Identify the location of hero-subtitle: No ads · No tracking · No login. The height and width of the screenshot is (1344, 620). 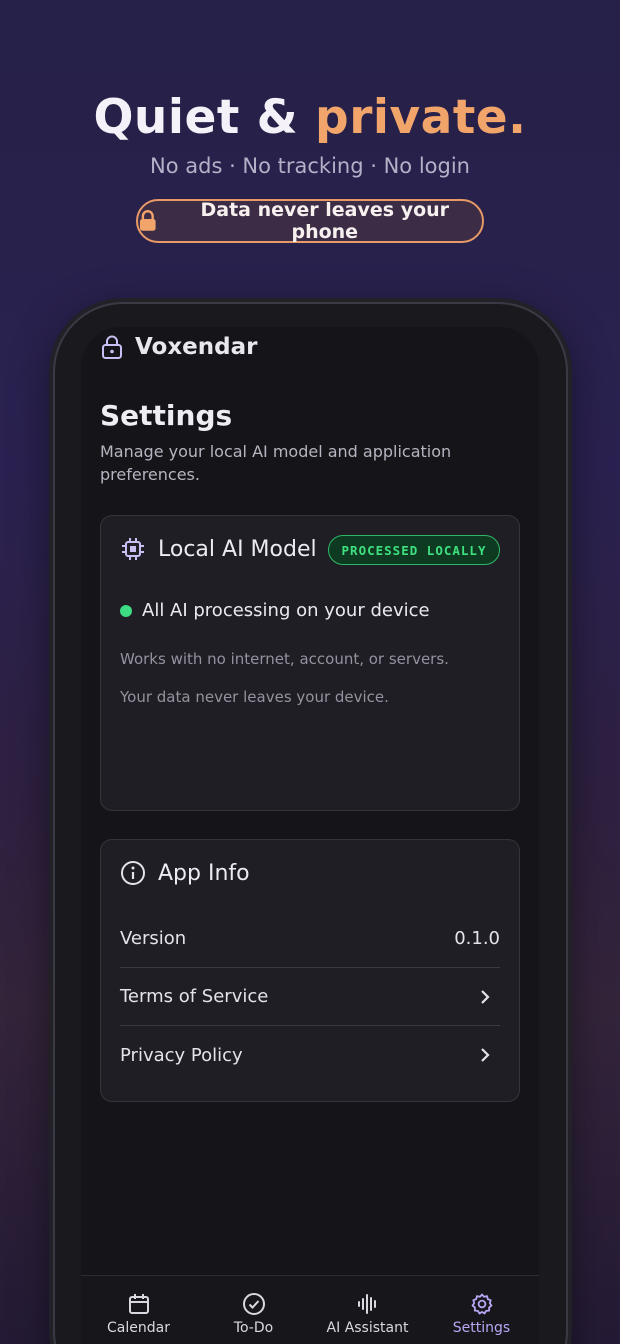
(310, 166).